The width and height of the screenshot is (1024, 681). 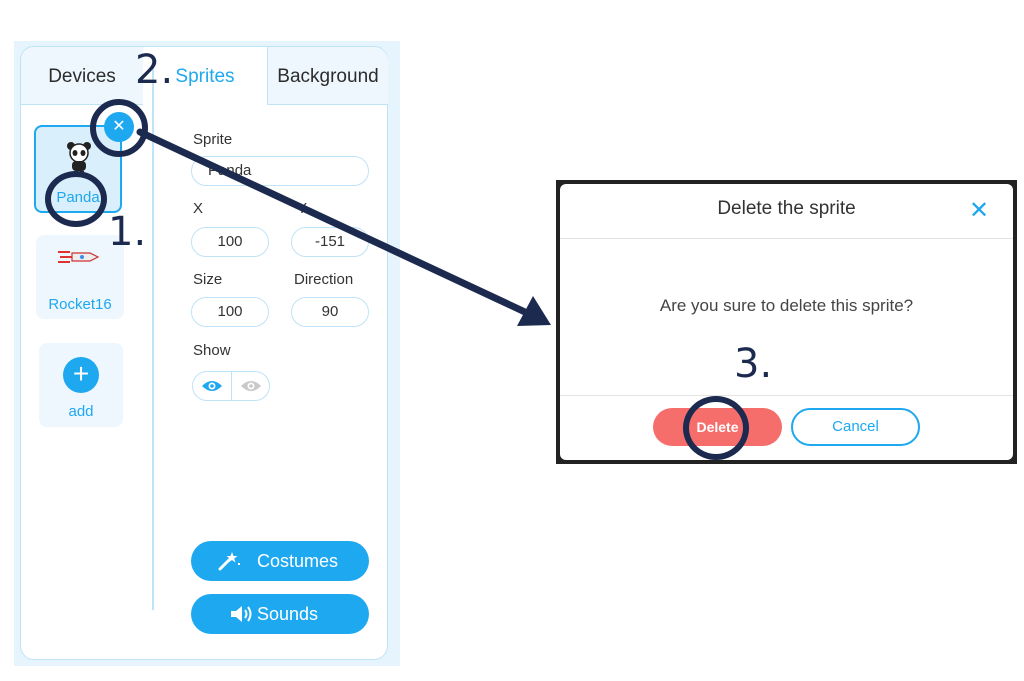 I want to click on step-two-label: 2., so click(x=154, y=70).